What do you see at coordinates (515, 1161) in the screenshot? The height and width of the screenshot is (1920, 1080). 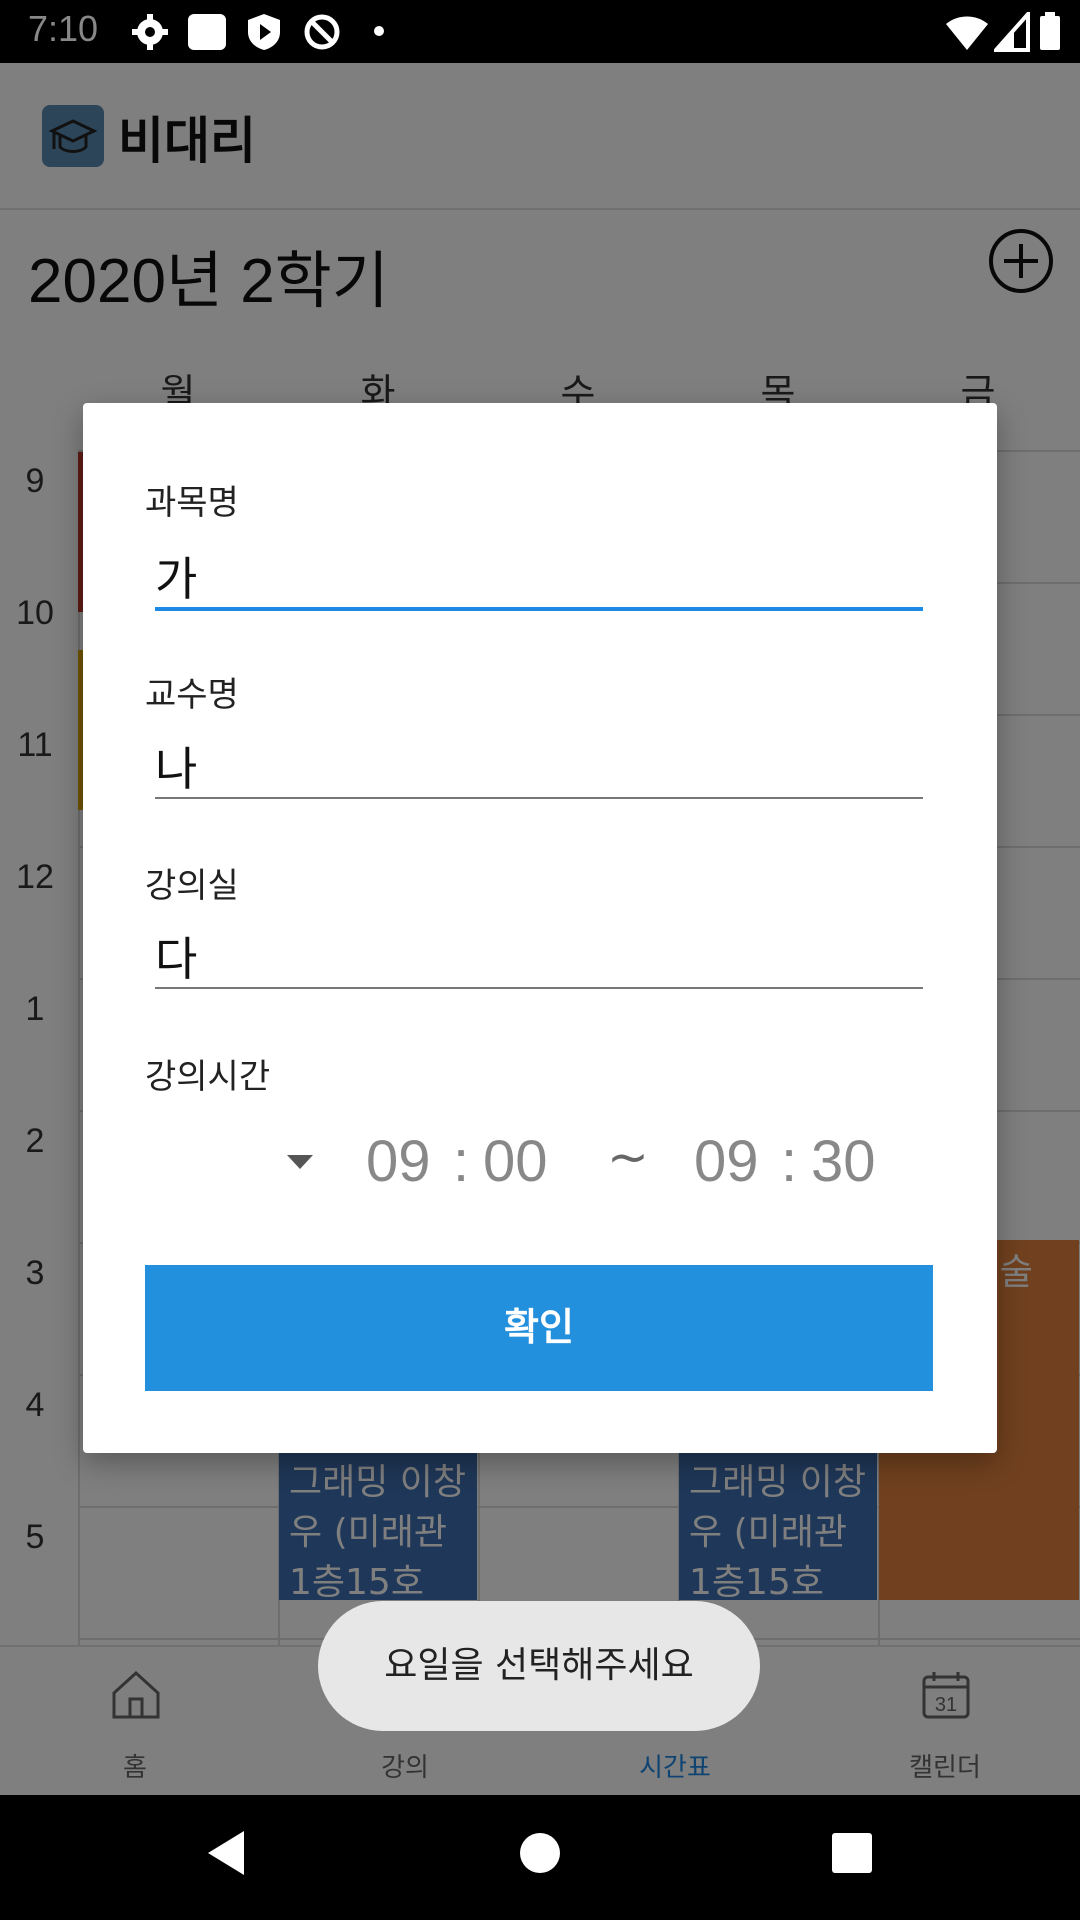 I see `start-minute: 00` at bounding box center [515, 1161].